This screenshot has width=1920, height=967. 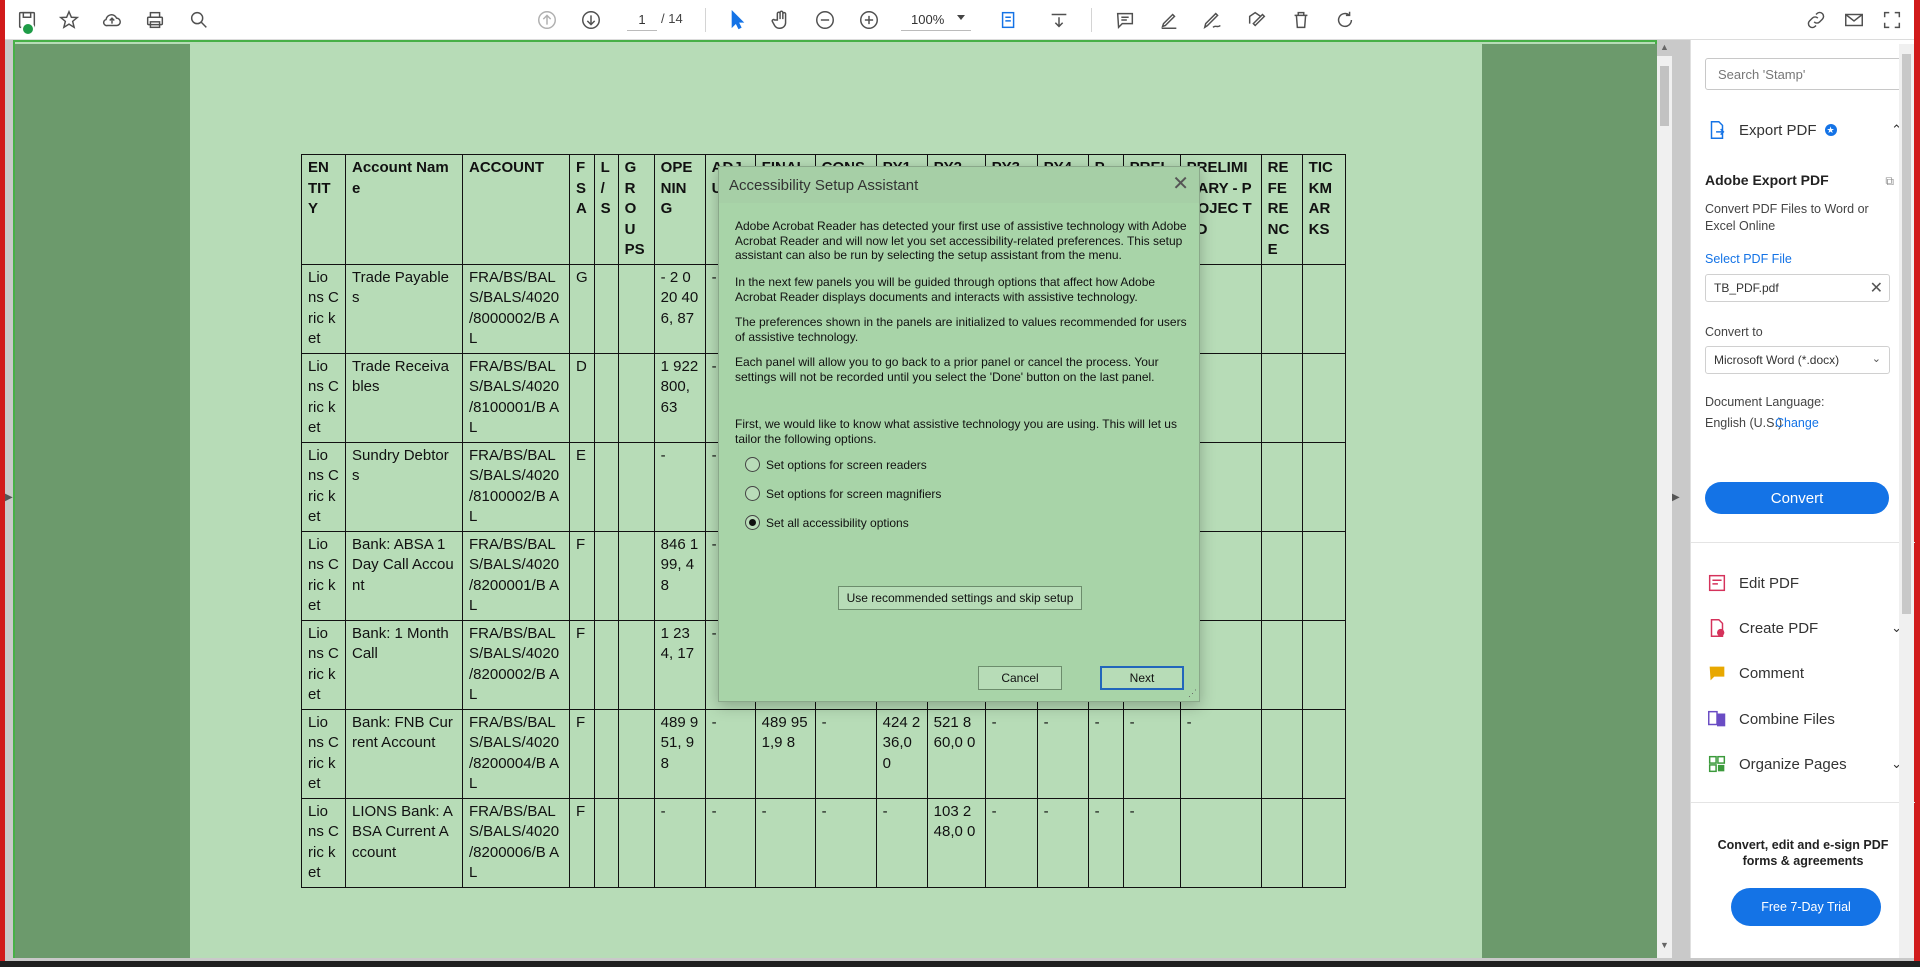 I want to click on change-language-link: Change, so click(x=1797, y=423).